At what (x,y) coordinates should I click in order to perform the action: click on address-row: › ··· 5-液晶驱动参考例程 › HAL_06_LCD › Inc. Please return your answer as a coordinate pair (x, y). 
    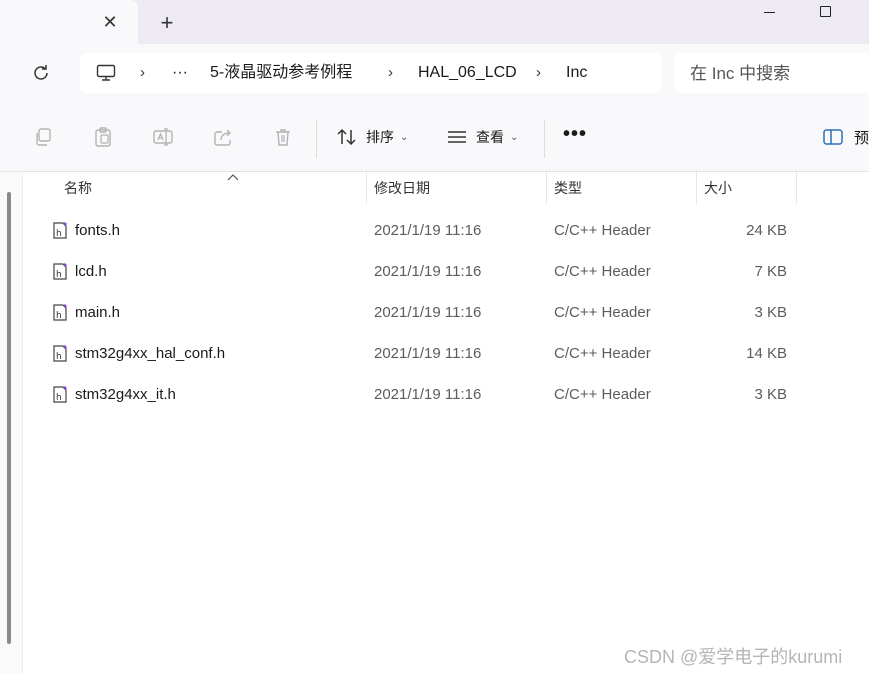
    Looking at the image, I should click on (434, 74).